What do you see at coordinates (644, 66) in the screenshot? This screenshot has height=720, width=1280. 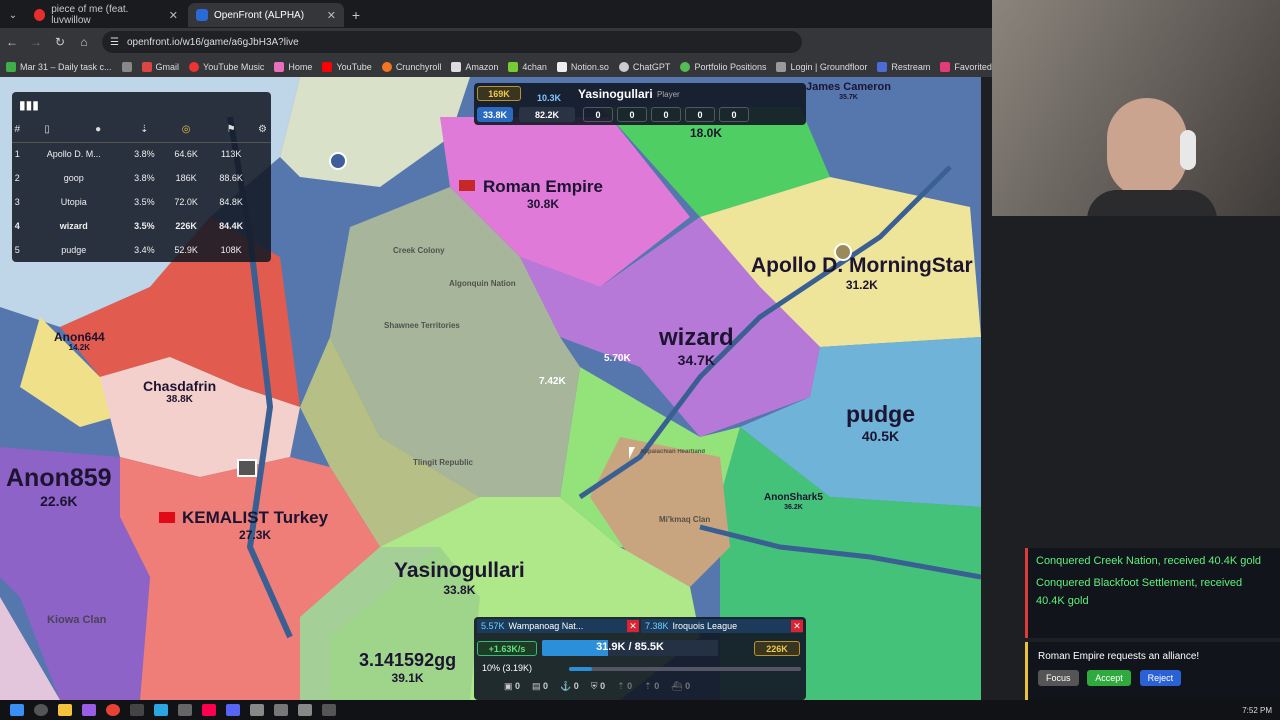 I see `bookmark: ChatGPT` at bounding box center [644, 66].